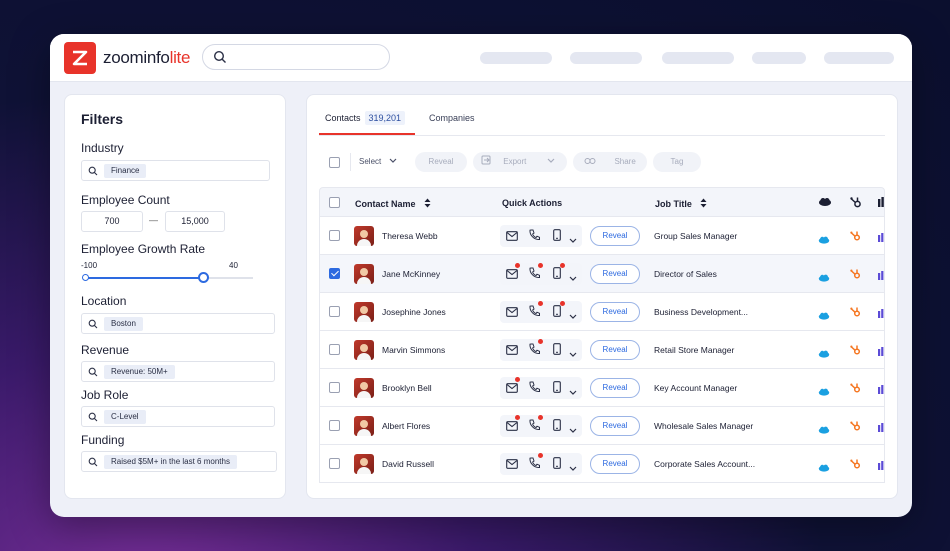 This screenshot has height=551, width=950. What do you see at coordinates (520, 162) in the screenshot?
I see `export-button: Export` at bounding box center [520, 162].